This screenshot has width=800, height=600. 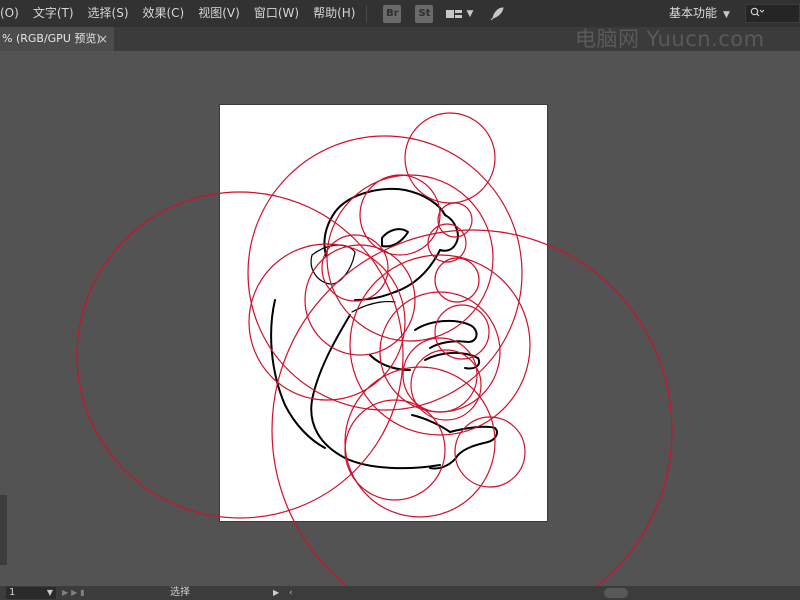 What do you see at coordinates (291, 593) in the screenshot?
I see `scroll-left-icon: ‹` at bounding box center [291, 593].